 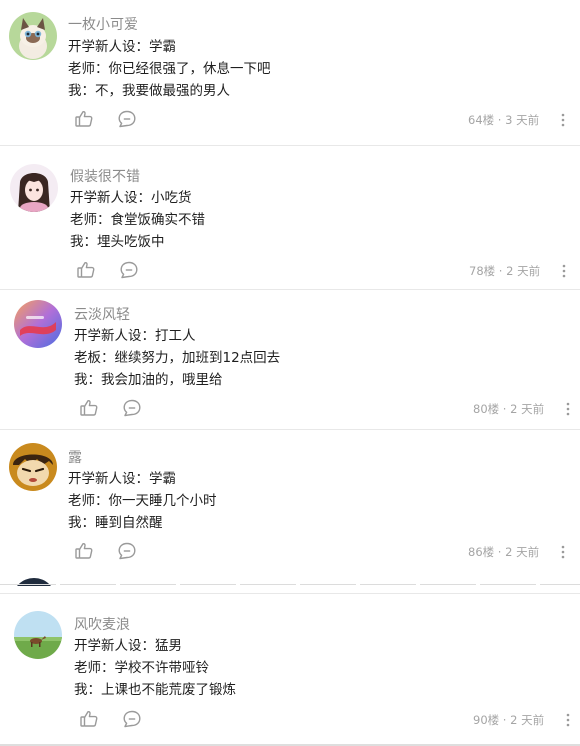 I want to click on comment-line: 我：睡到自然醒, so click(x=115, y=523).